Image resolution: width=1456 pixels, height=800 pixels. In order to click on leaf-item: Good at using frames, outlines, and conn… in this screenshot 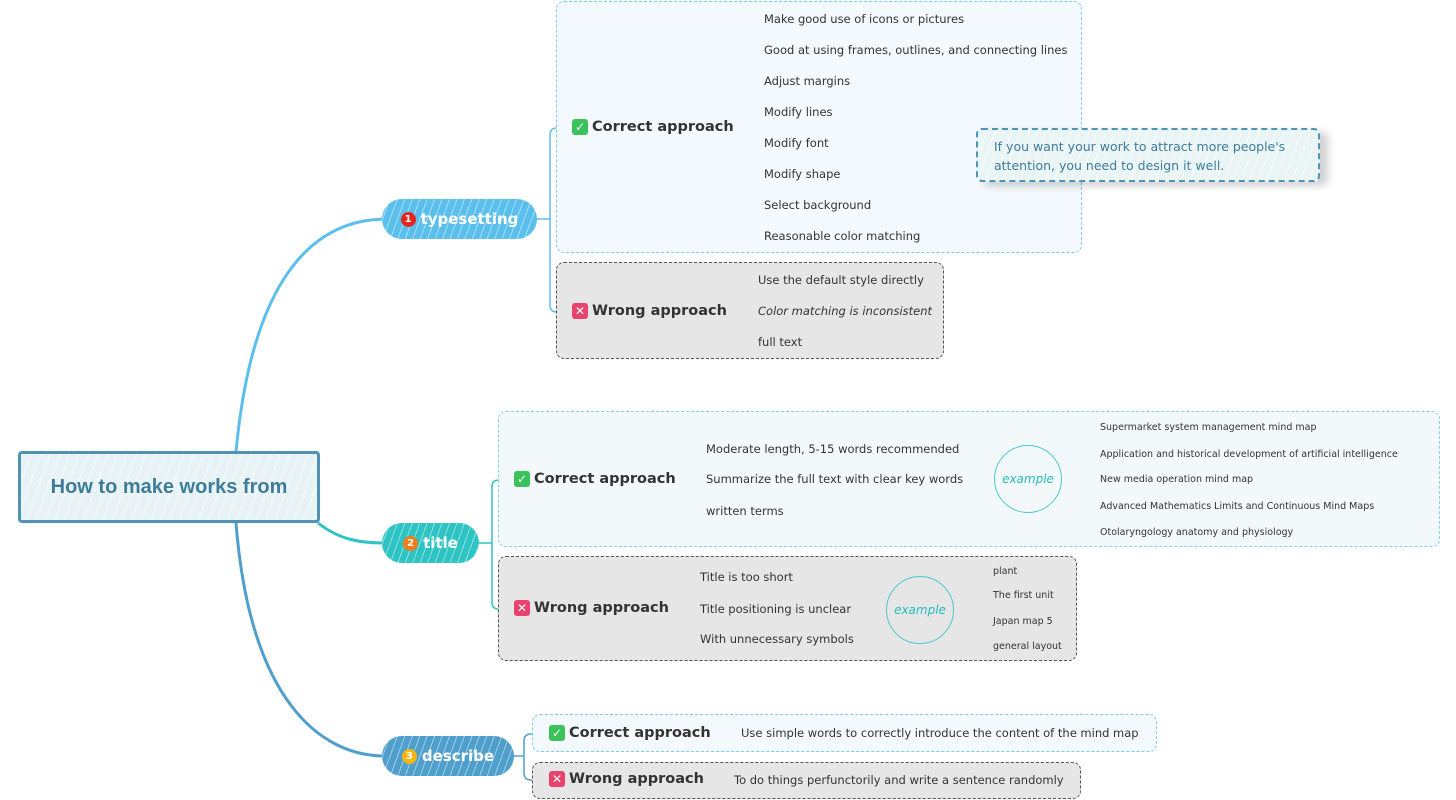, I will do `click(915, 50)`.